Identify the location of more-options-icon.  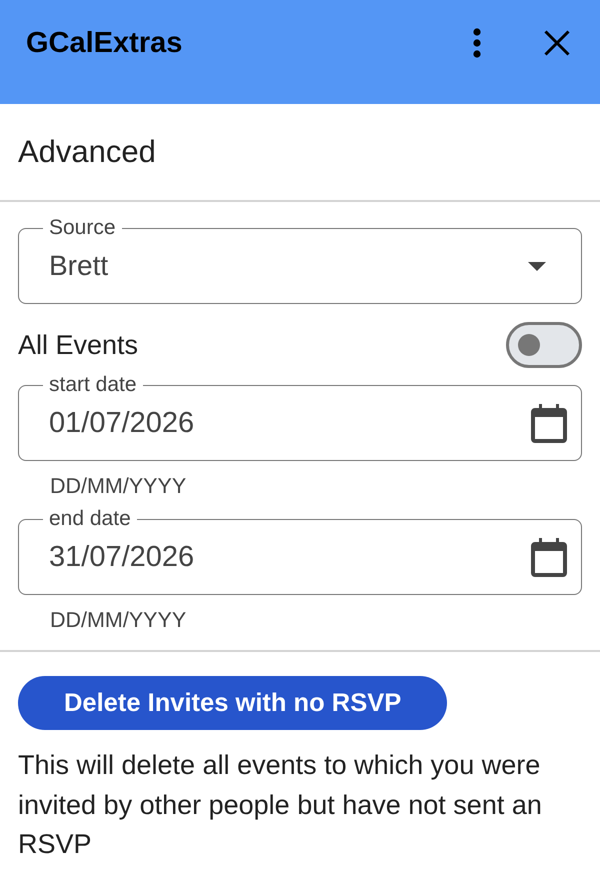
(477, 43).